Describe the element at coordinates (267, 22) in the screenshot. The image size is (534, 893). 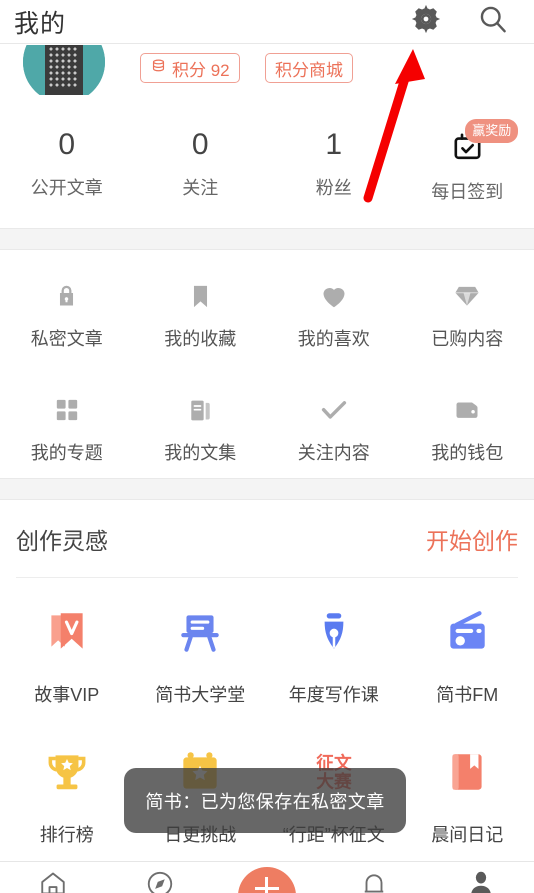
I see `app-header: 我的` at that location.